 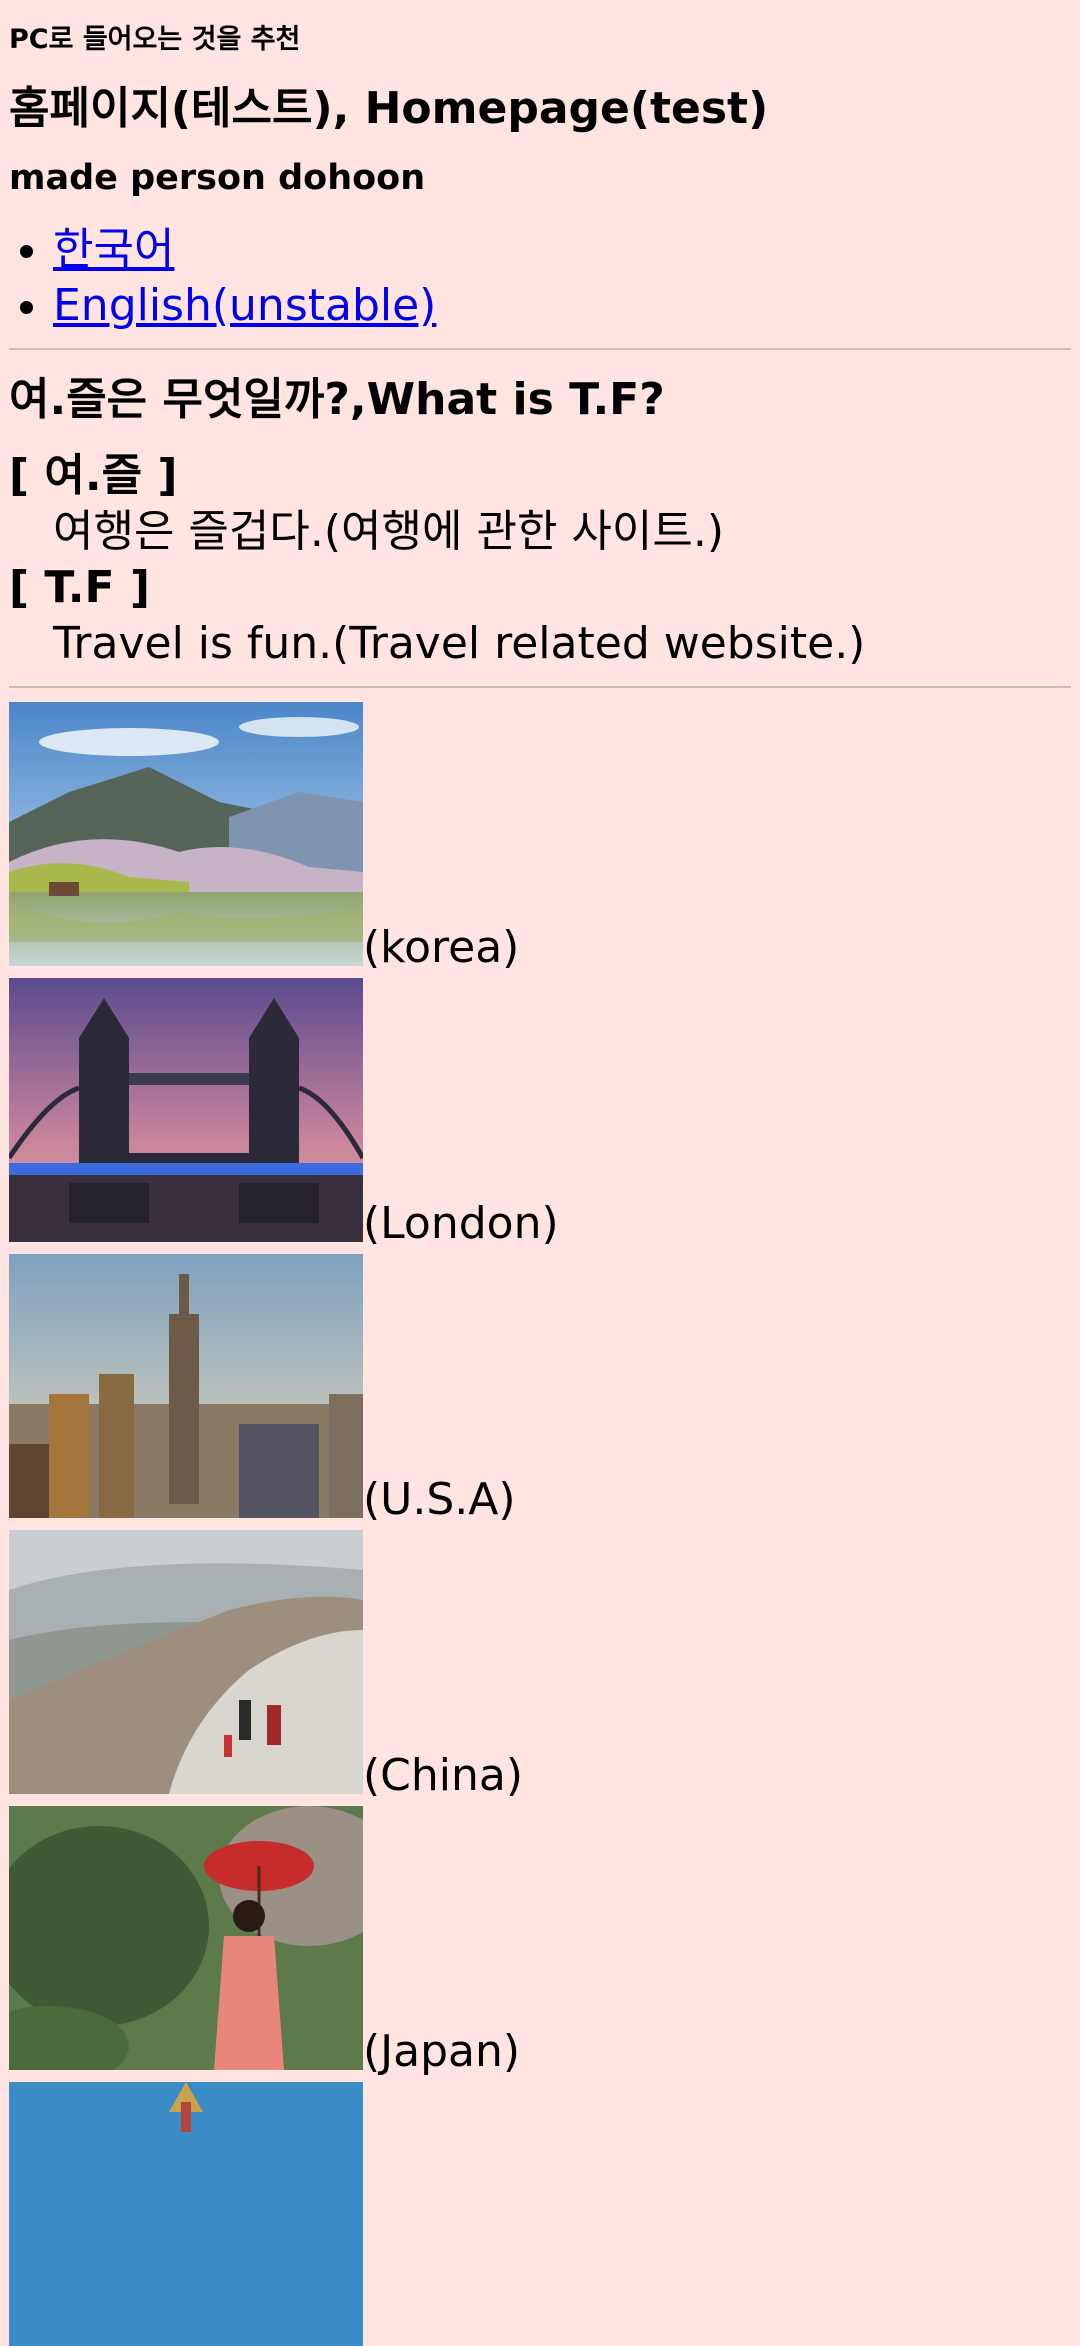 What do you see at coordinates (113, 249) in the screenshot?
I see `language-link-korean: 한국어` at bounding box center [113, 249].